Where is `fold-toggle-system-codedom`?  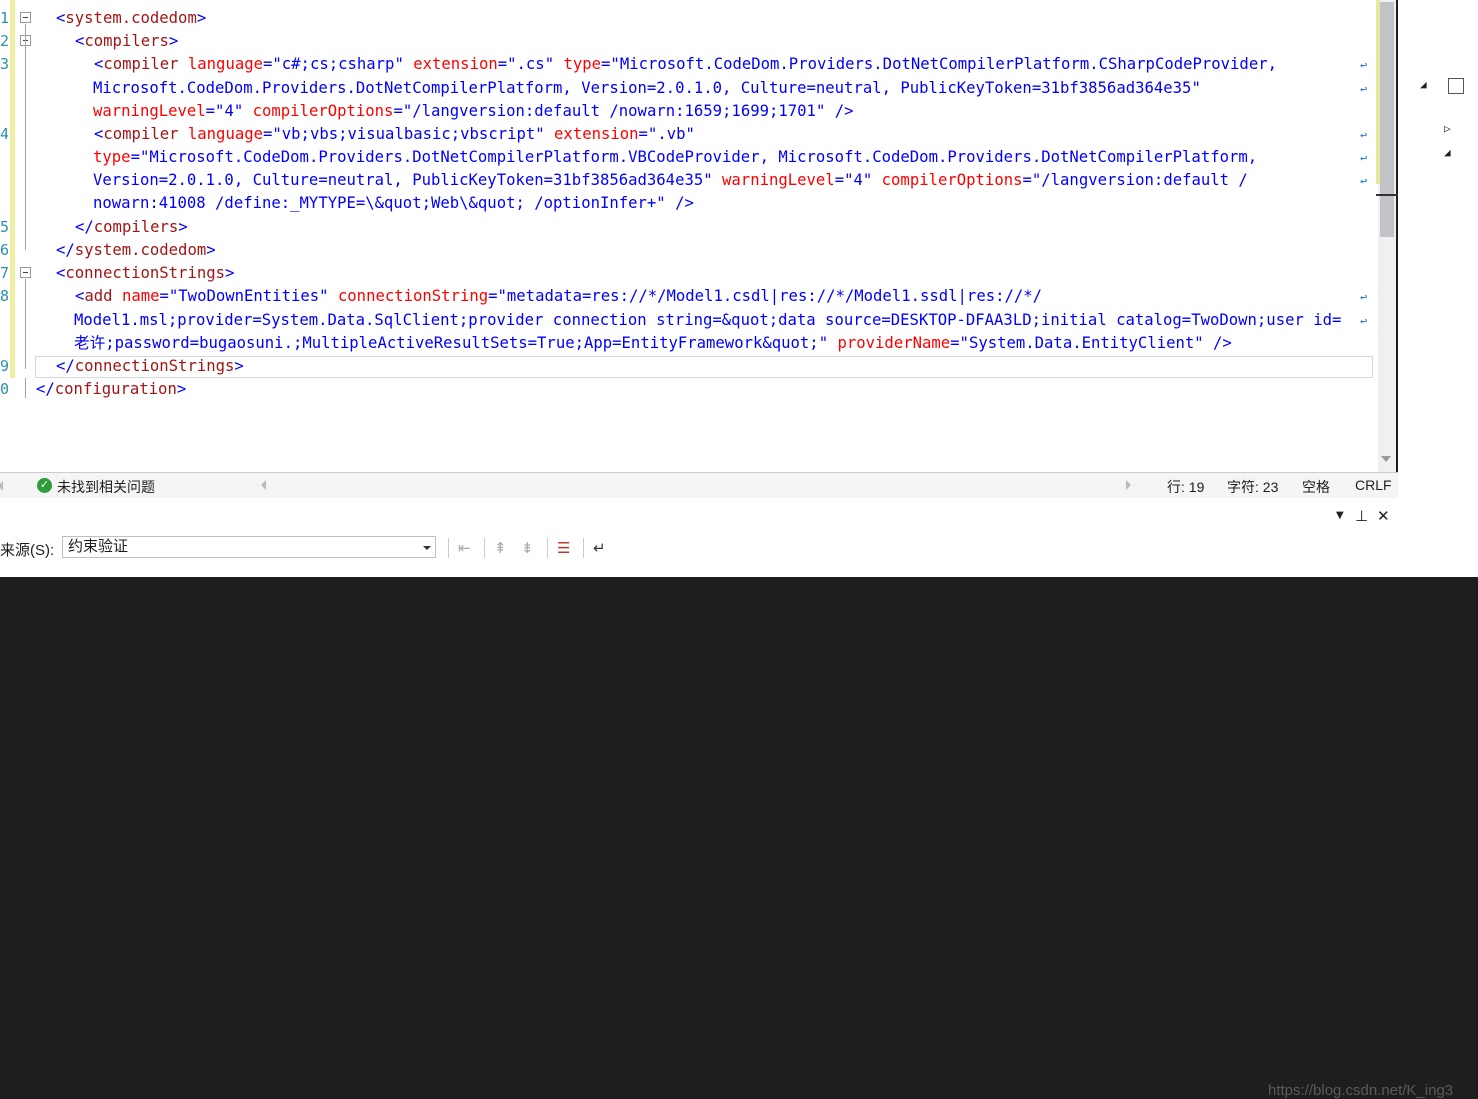
fold-toggle-system-codedom is located at coordinates (25, 17).